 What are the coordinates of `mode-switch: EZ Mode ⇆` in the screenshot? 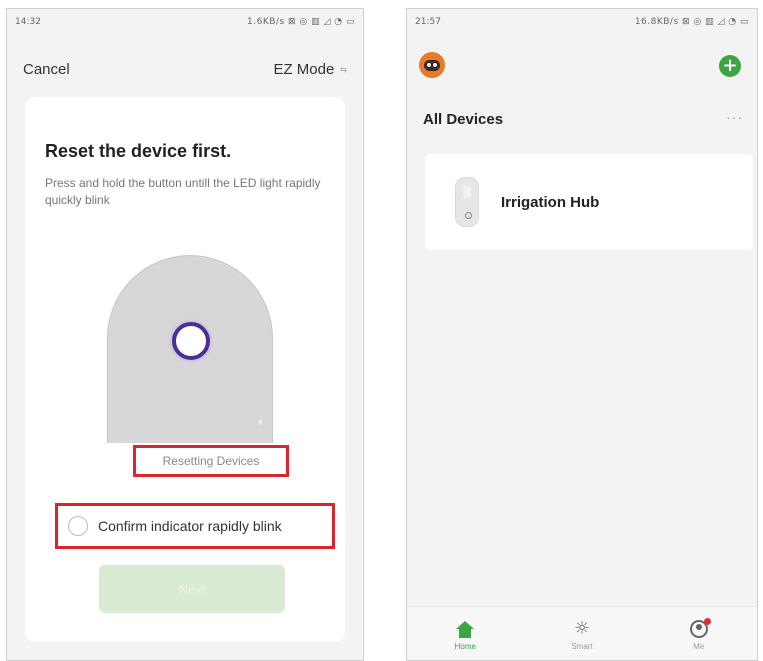 It's located at (310, 69).